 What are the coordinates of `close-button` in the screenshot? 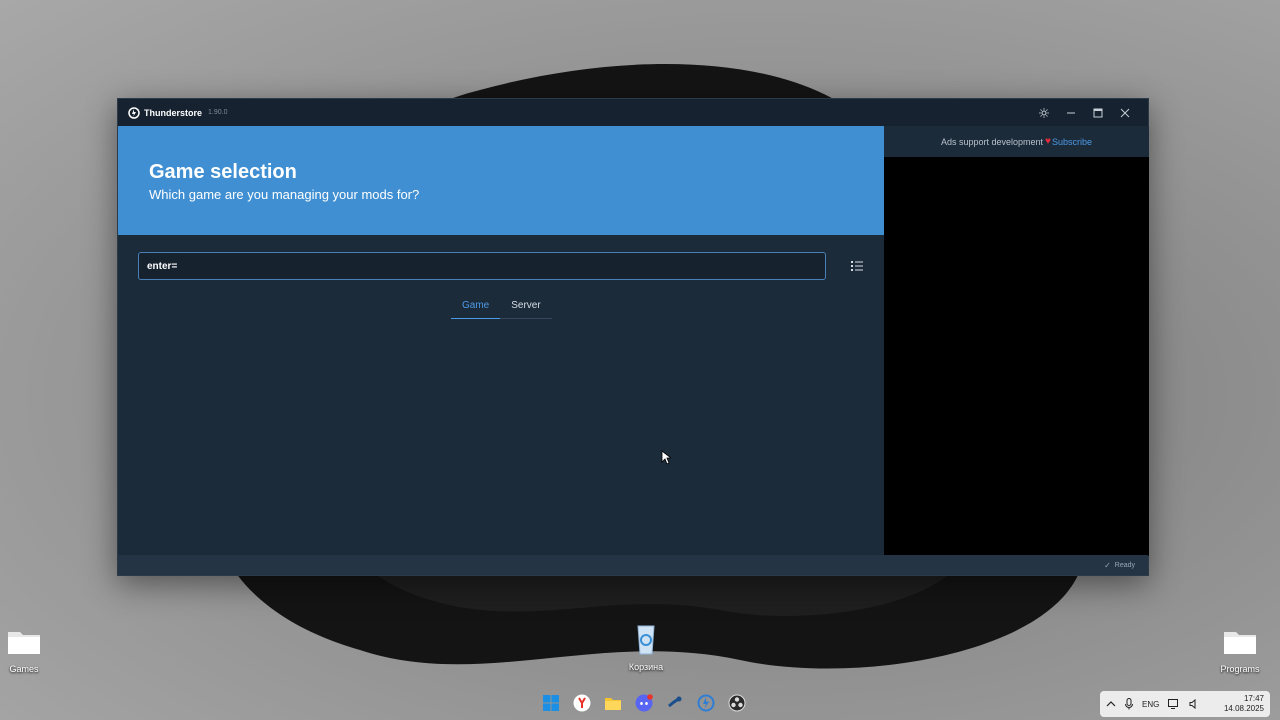 It's located at (1124, 112).